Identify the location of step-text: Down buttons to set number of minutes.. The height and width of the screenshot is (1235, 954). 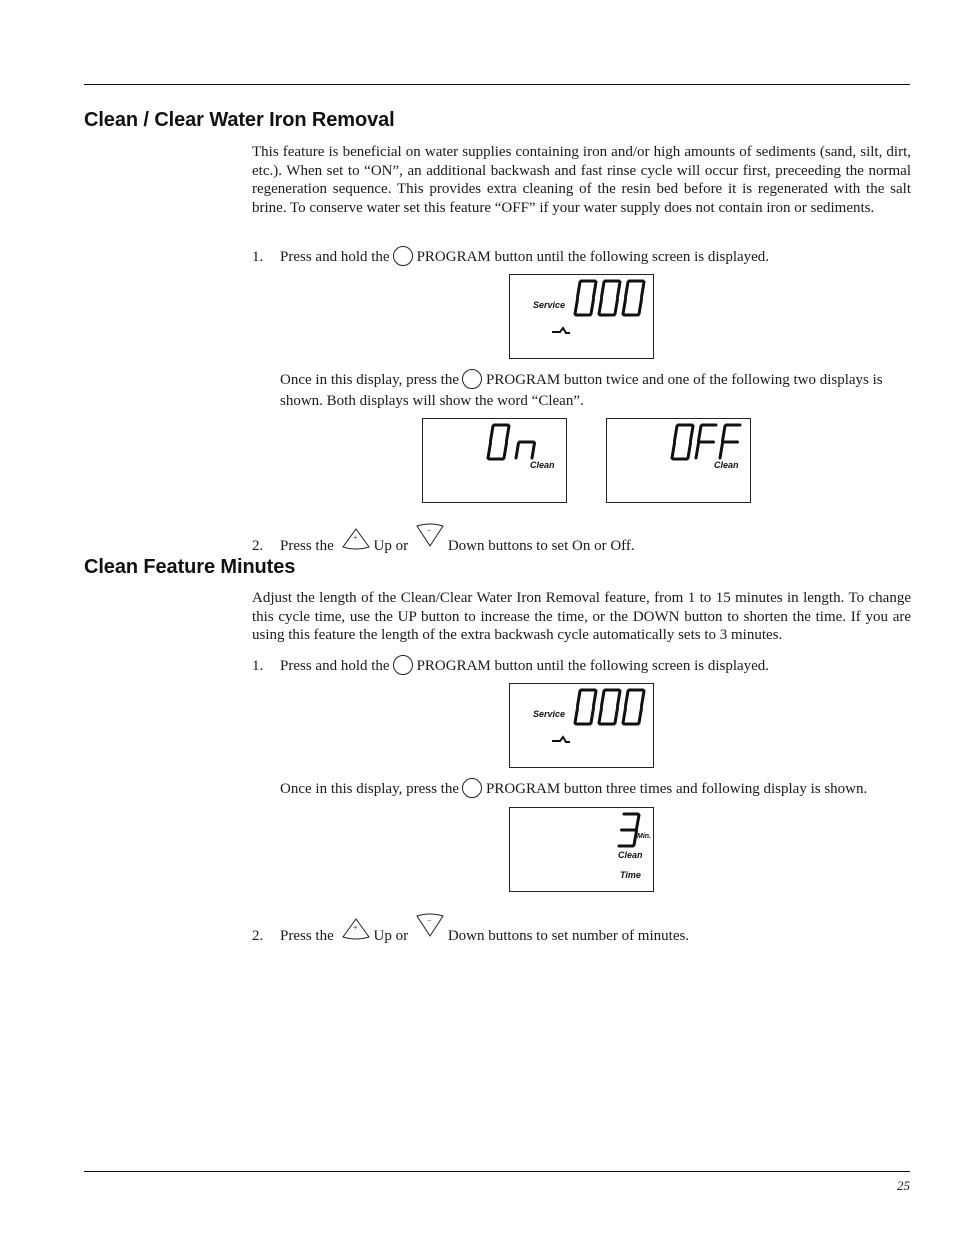
(568, 936).